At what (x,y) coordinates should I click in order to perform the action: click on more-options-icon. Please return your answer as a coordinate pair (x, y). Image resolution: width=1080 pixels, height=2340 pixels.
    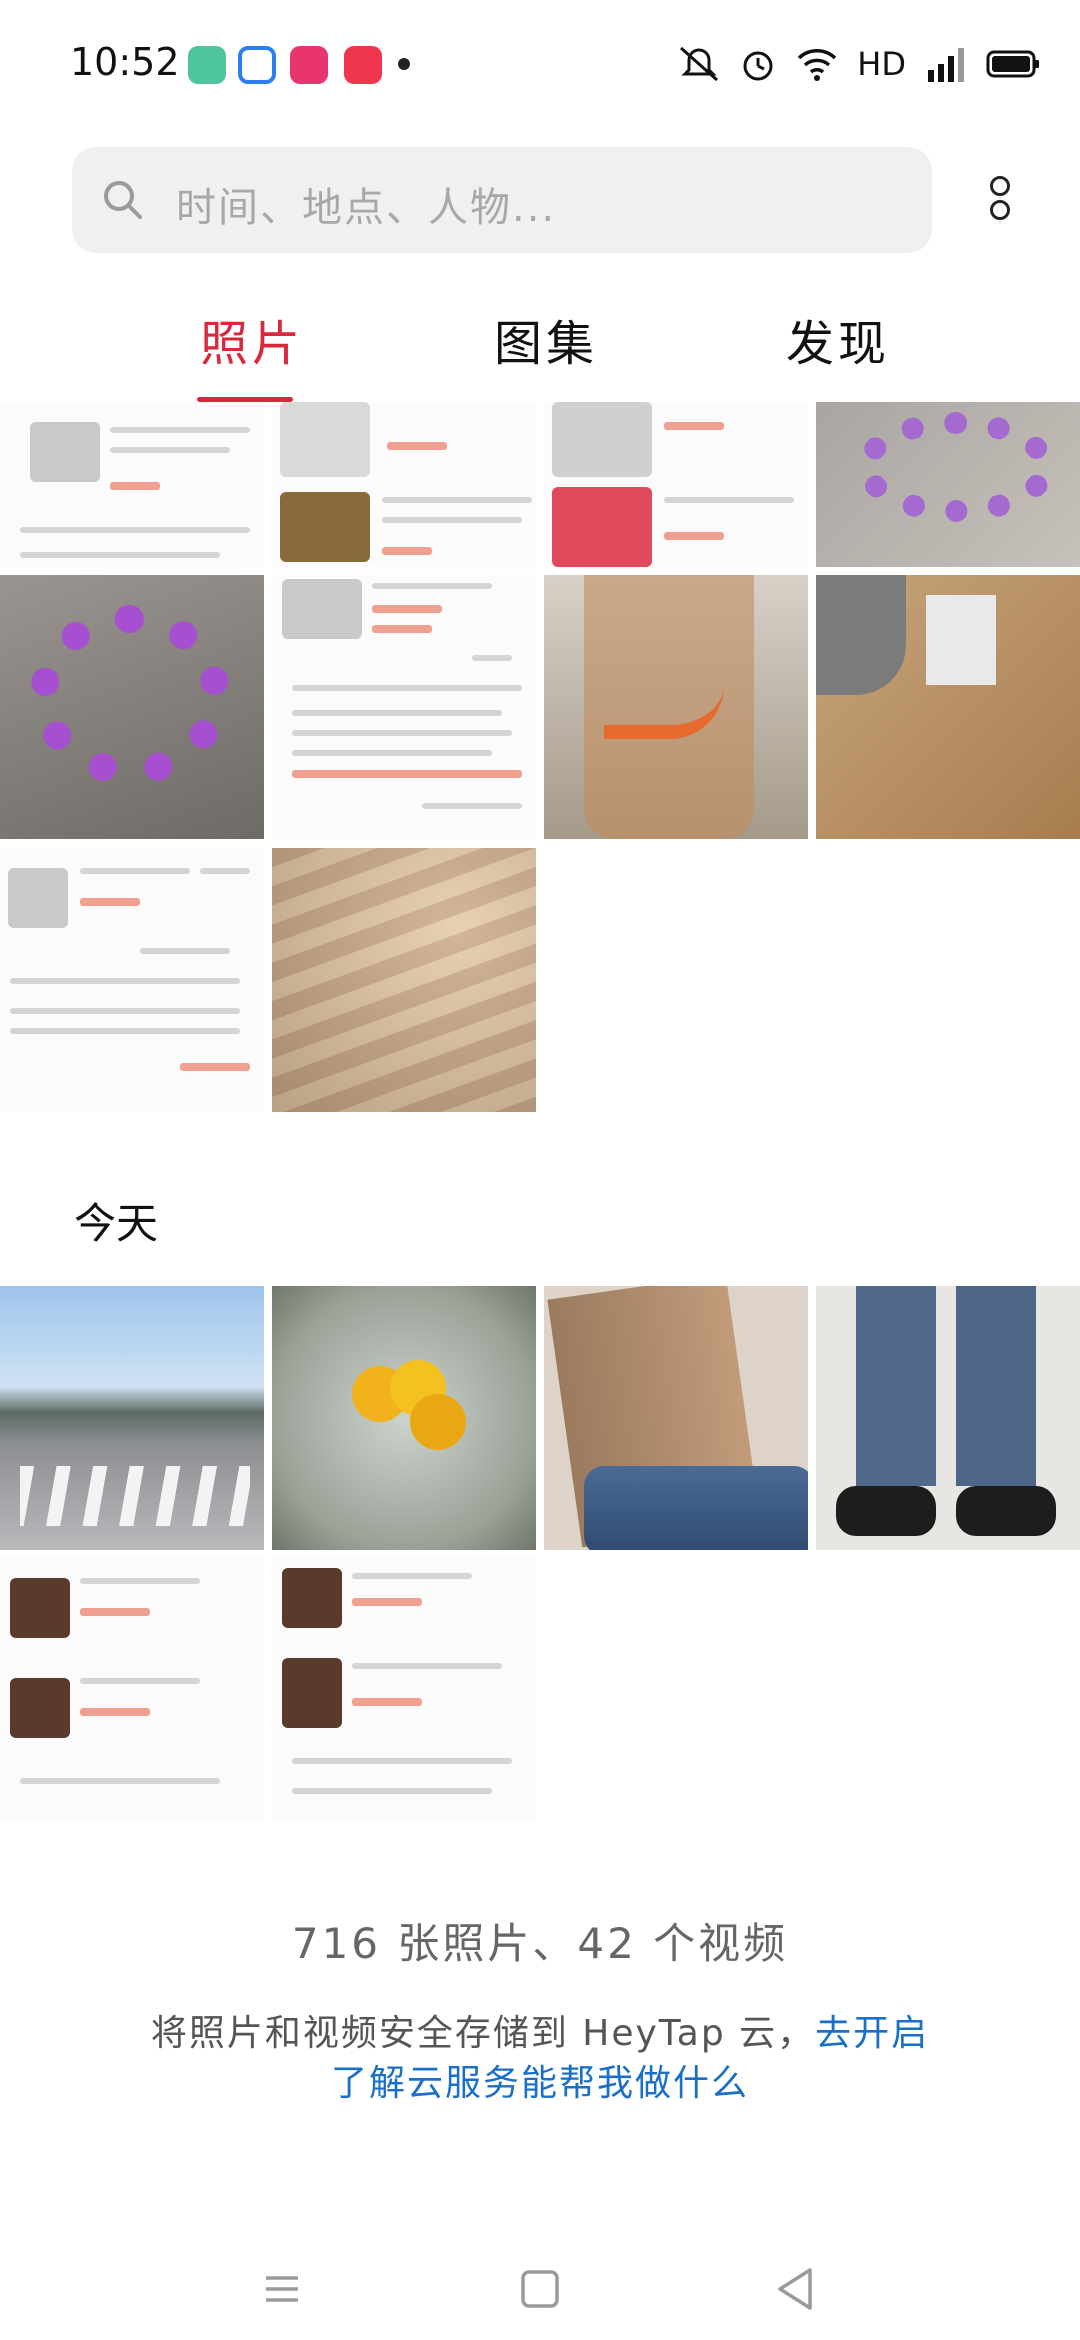
    Looking at the image, I should click on (1000, 202).